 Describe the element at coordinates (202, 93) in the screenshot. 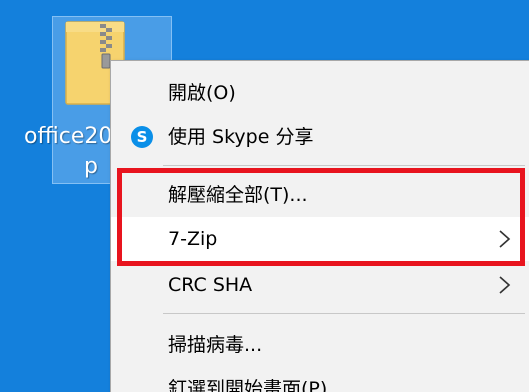

I see `menu-item-label: 開啟(O)` at that location.